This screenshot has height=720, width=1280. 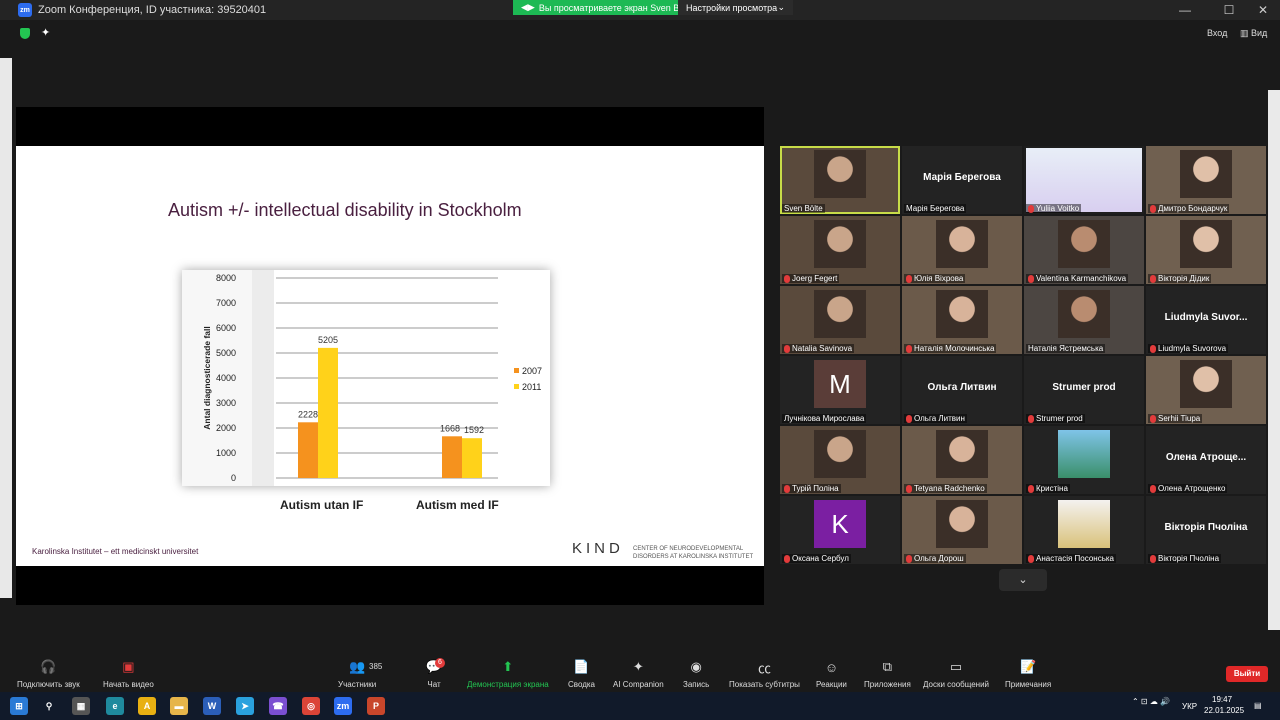 What do you see at coordinates (1206, 250) in the screenshot?
I see `participant-tile: Вікторія Дідик` at bounding box center [1206, 250].